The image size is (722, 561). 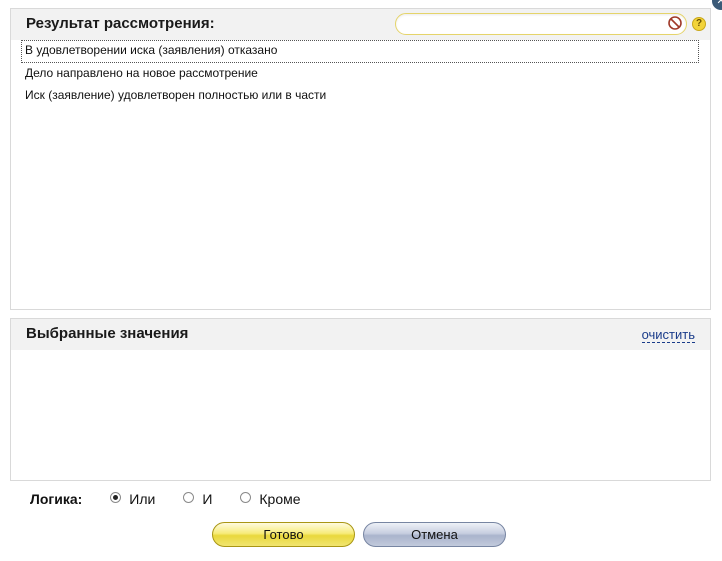 I want to click on options-panel-header: Результат рассмотрения: ?, so click(x=360, y=24).